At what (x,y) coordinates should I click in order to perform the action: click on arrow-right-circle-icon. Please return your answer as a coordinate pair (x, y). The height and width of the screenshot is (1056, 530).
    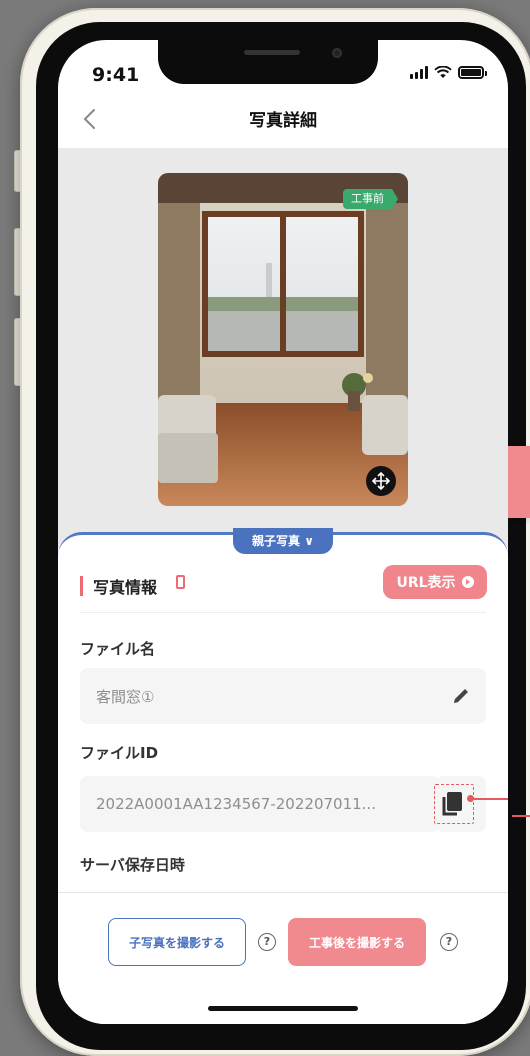
    Looking at the image, I should click on (467, 582).